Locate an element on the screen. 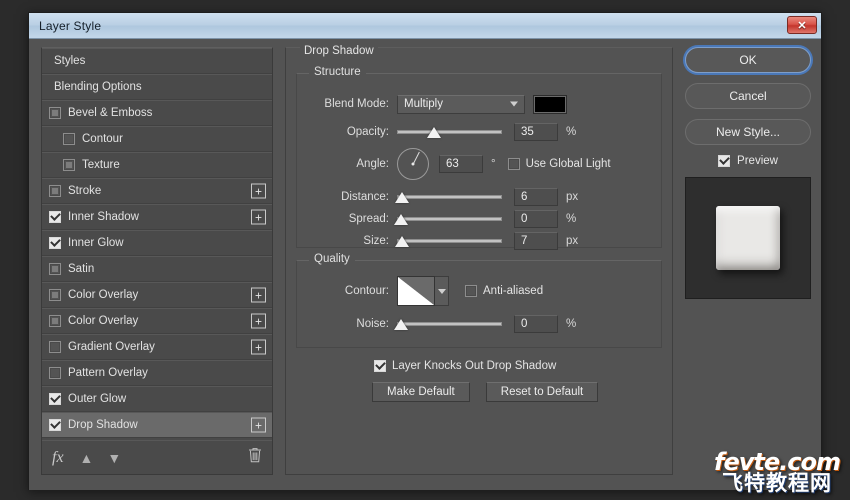 This screenshot has height=500, width=850. opacity-slider is located at coordinates (449, 132).